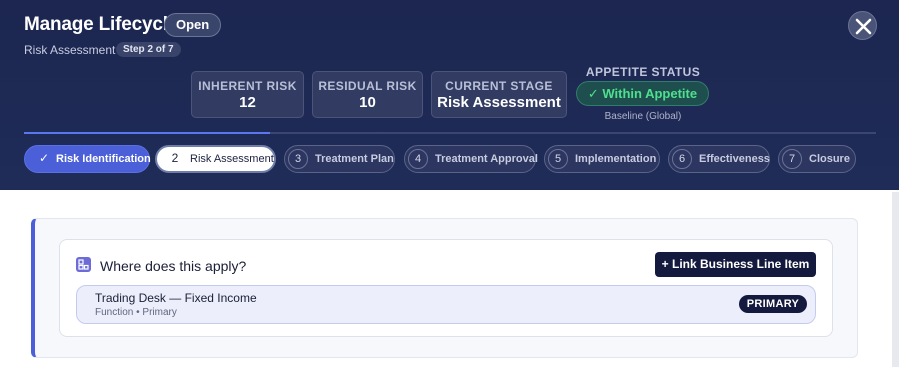 The height and width of the screenshot is (367, 899). Describe the element at coordinates (173, 266) in the screenshot. I see `applies-title: Where does this apply?` at that location.